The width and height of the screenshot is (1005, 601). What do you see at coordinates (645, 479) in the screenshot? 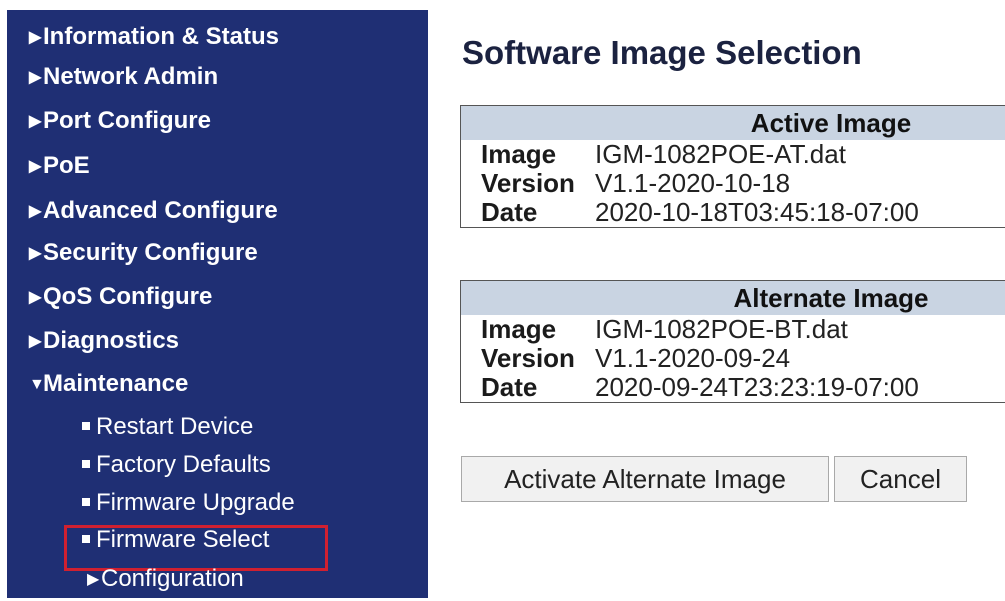
I see `activate-alternate-image-button: Activate Alternate Image` at bounding box center [645, 479].